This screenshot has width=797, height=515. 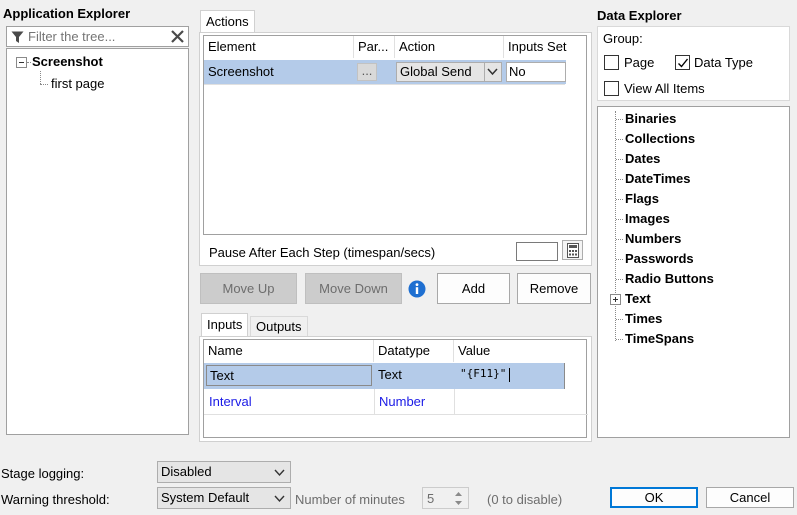 I want to click on warning-threshold-select: System Default, so click(x=224, y=498).